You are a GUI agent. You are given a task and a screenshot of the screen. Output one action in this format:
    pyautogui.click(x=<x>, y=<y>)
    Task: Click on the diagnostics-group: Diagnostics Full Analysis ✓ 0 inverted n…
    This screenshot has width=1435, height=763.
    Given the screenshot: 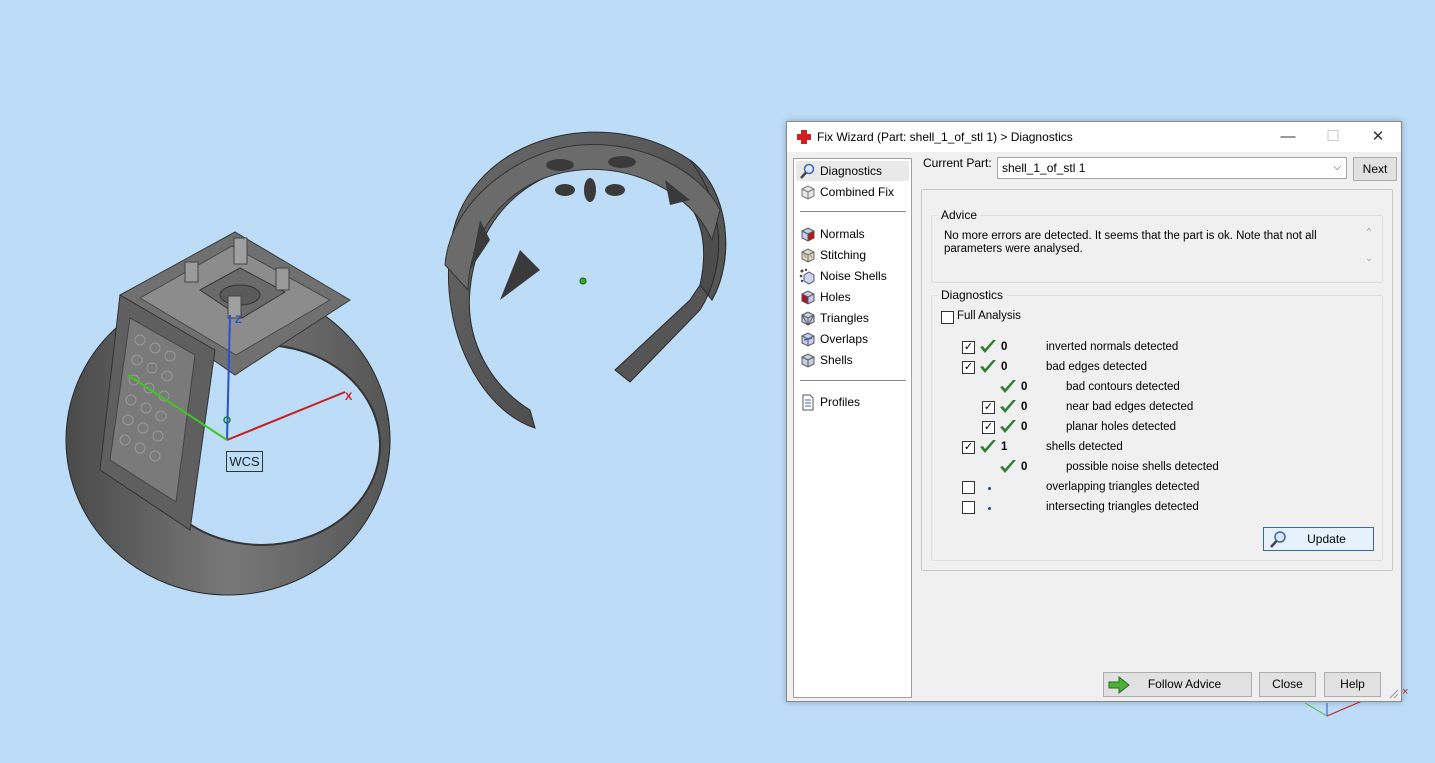 What is the action you would take?
    pyautogui.click(x=1157, y=424)
    